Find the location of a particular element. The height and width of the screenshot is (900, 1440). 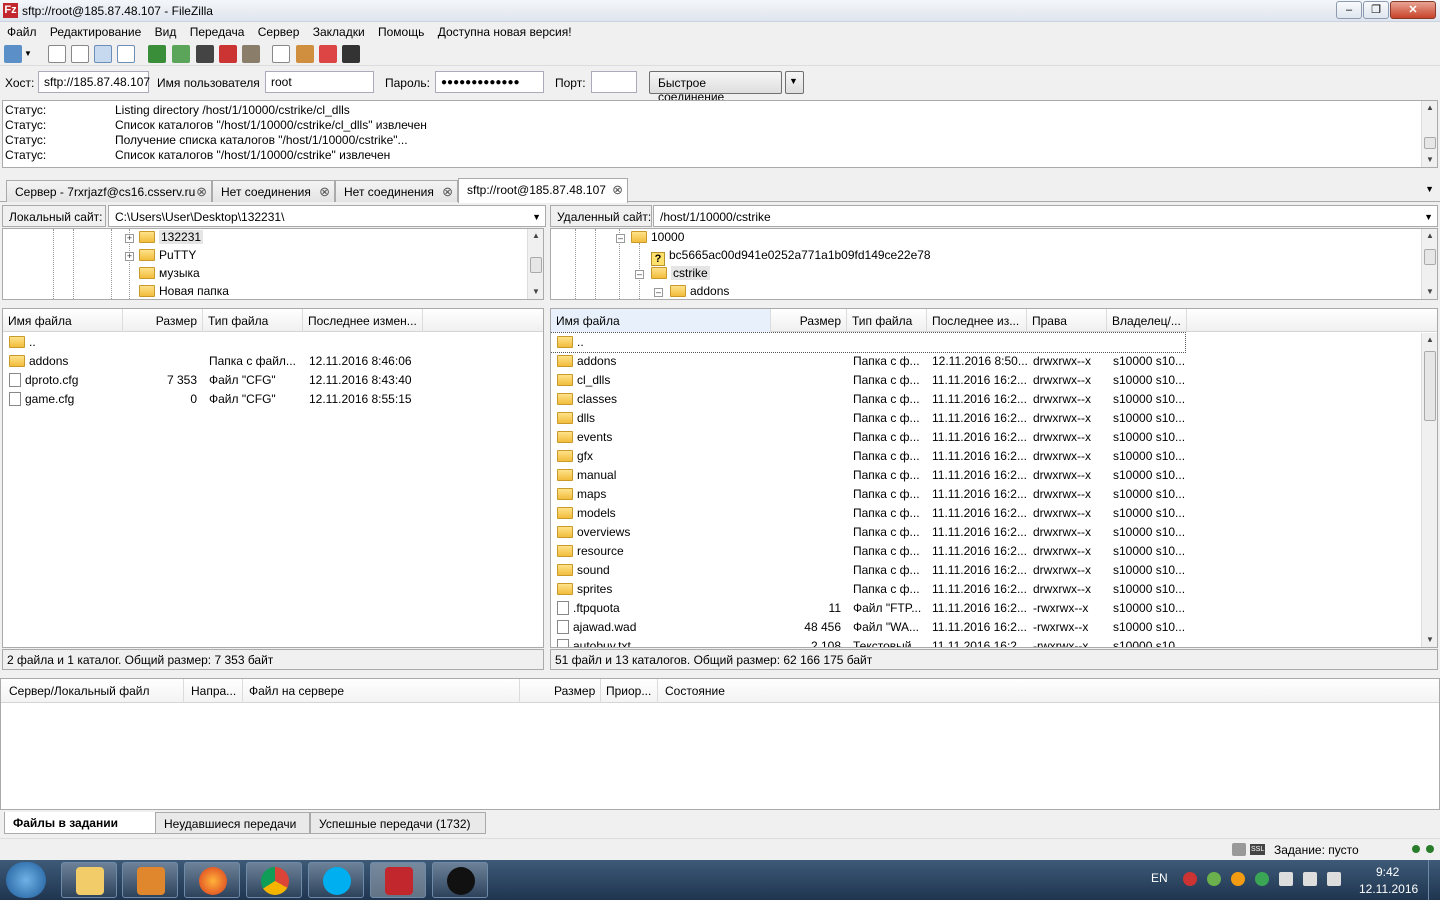

compare-directories-icon is located at coordinates (328, 54).